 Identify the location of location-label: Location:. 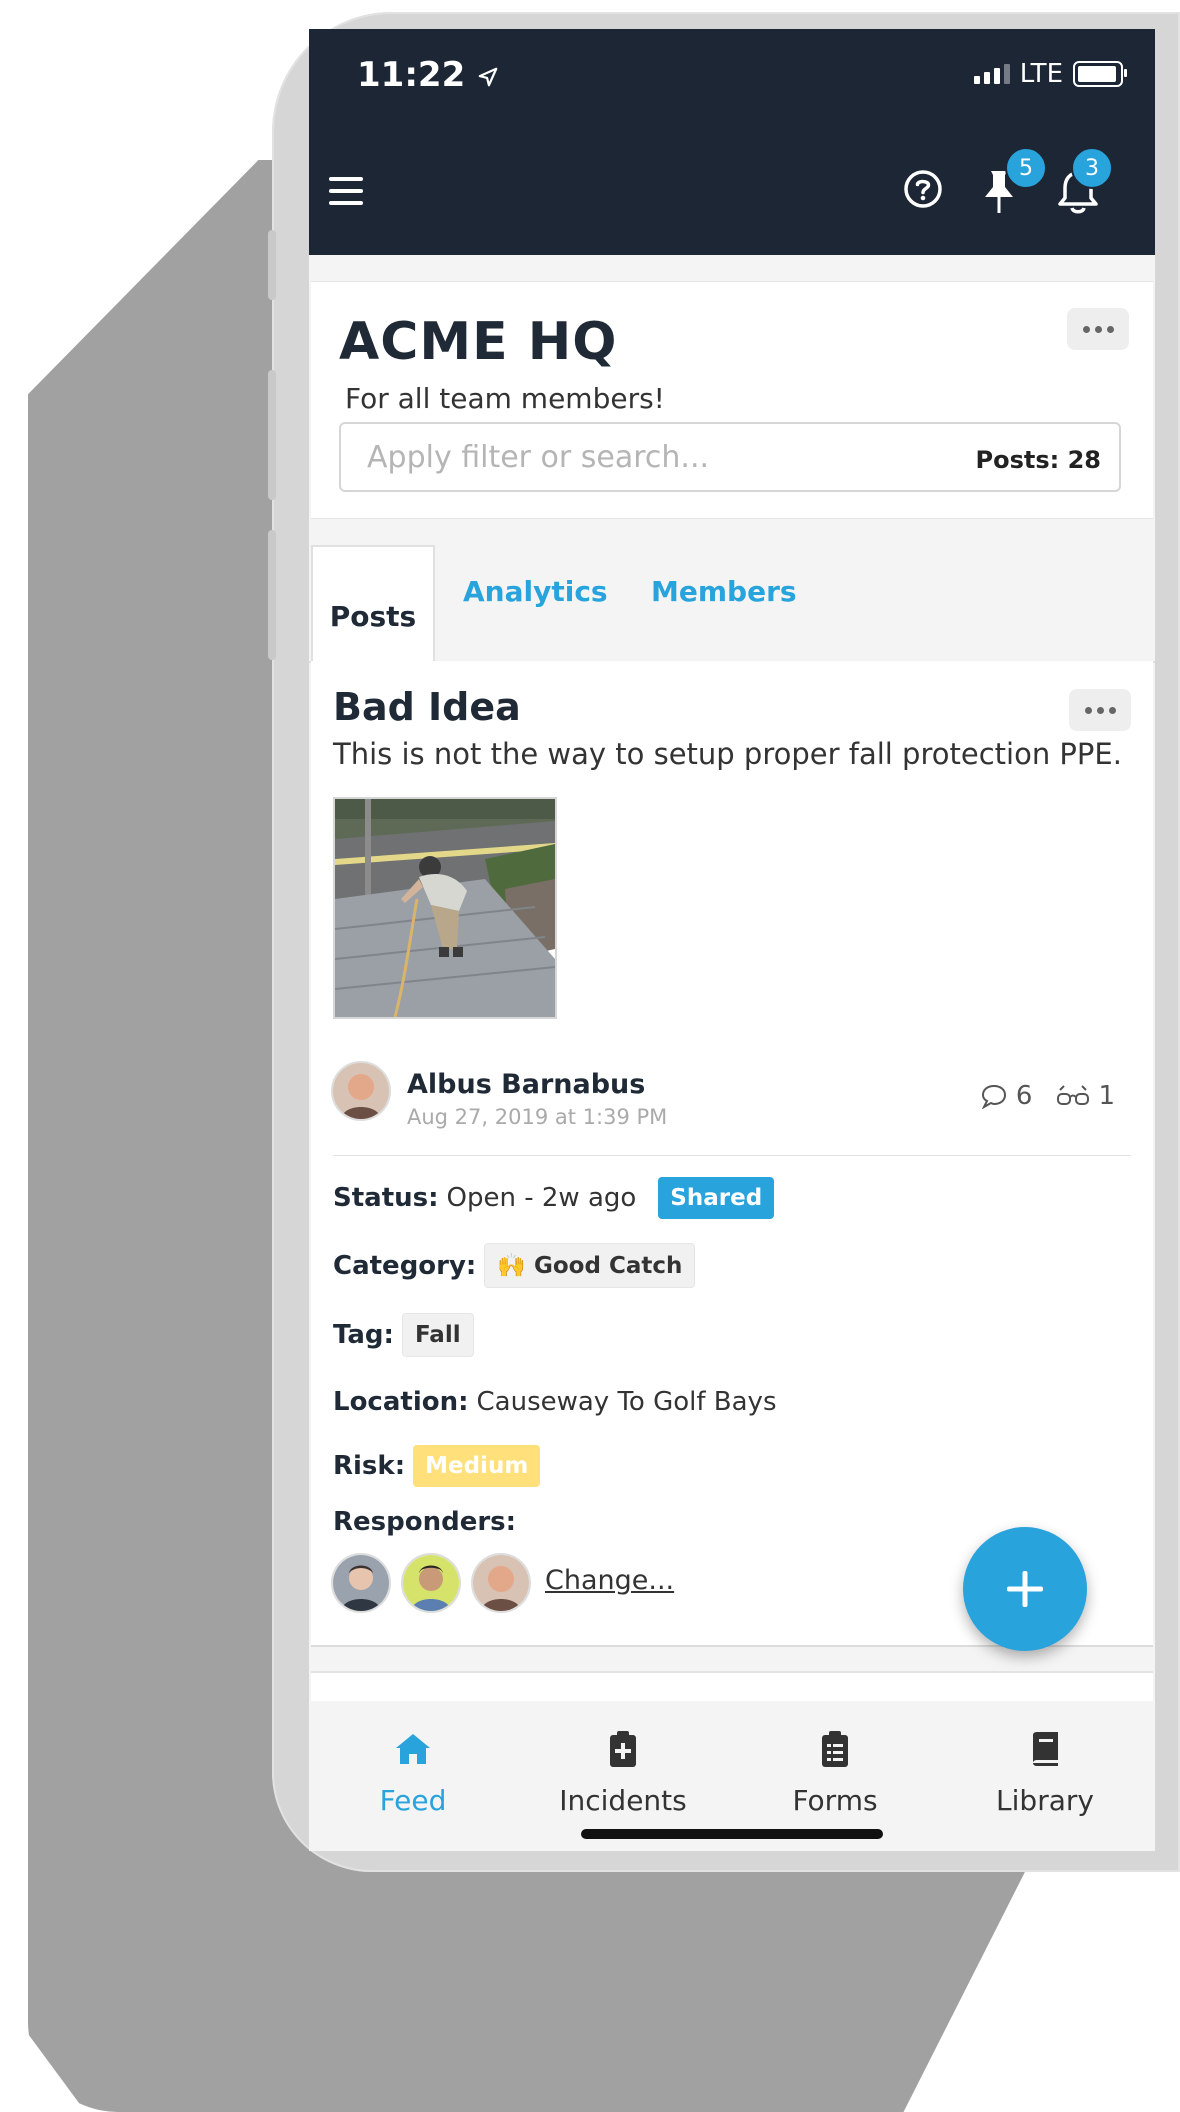
(401, 1402).